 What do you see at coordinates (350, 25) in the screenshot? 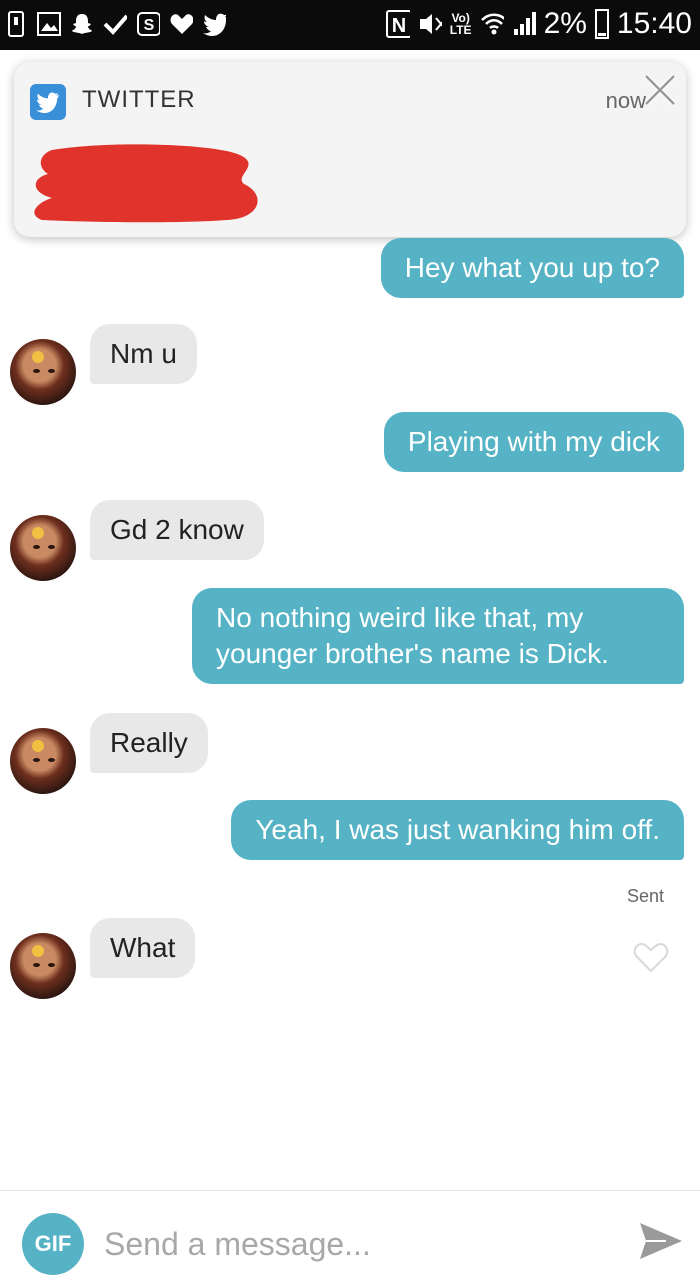
I see `status-bar: S N Vo) LTE 2% 15:40` at bounding box center [350, 25].